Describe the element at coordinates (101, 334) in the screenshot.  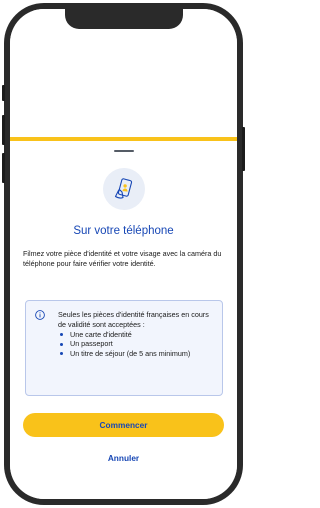
I see `list-item-label: Une carte d'identité` at that location.